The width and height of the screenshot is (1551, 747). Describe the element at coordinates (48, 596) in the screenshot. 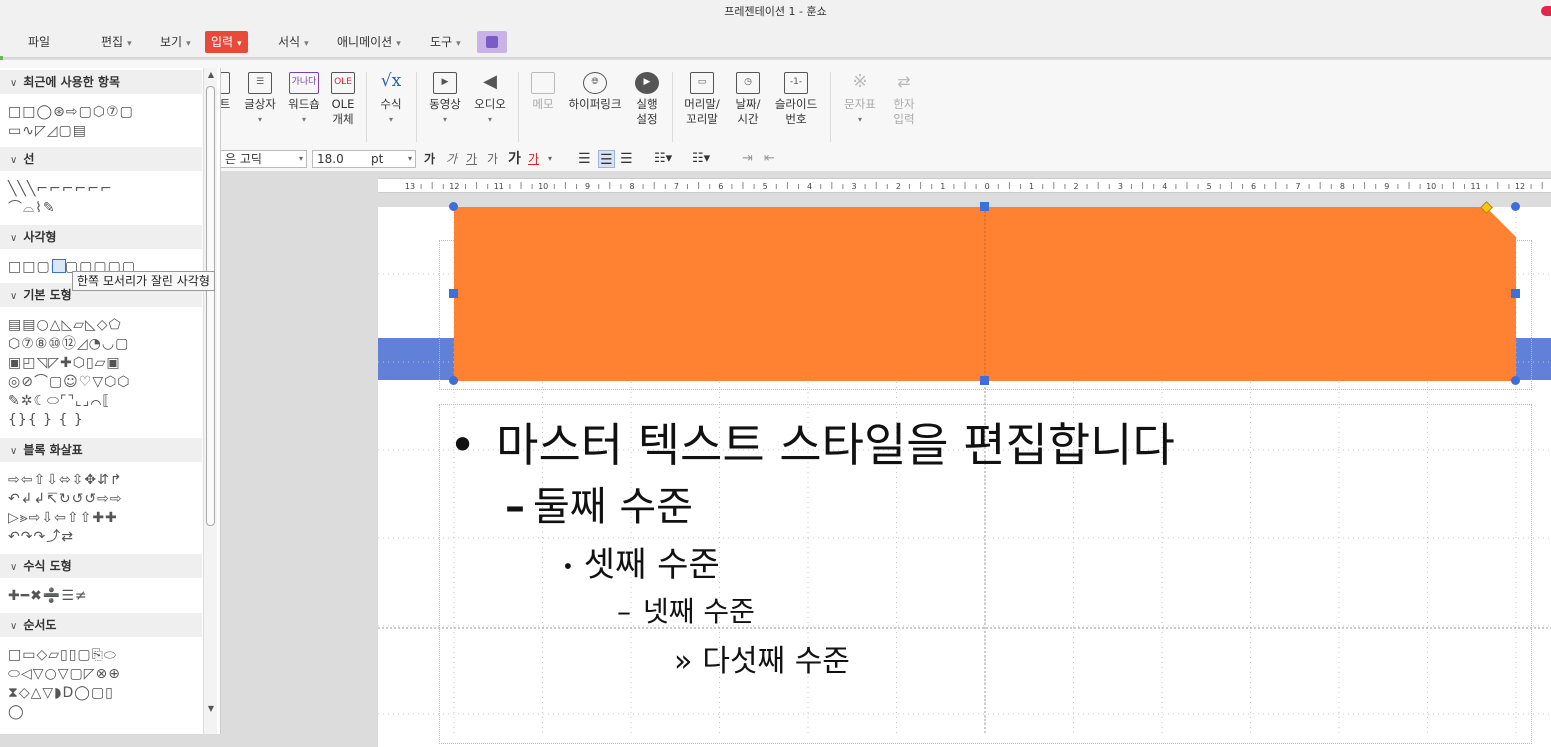

I see `shape-row: ✚━✖➗☰≠` at that location.